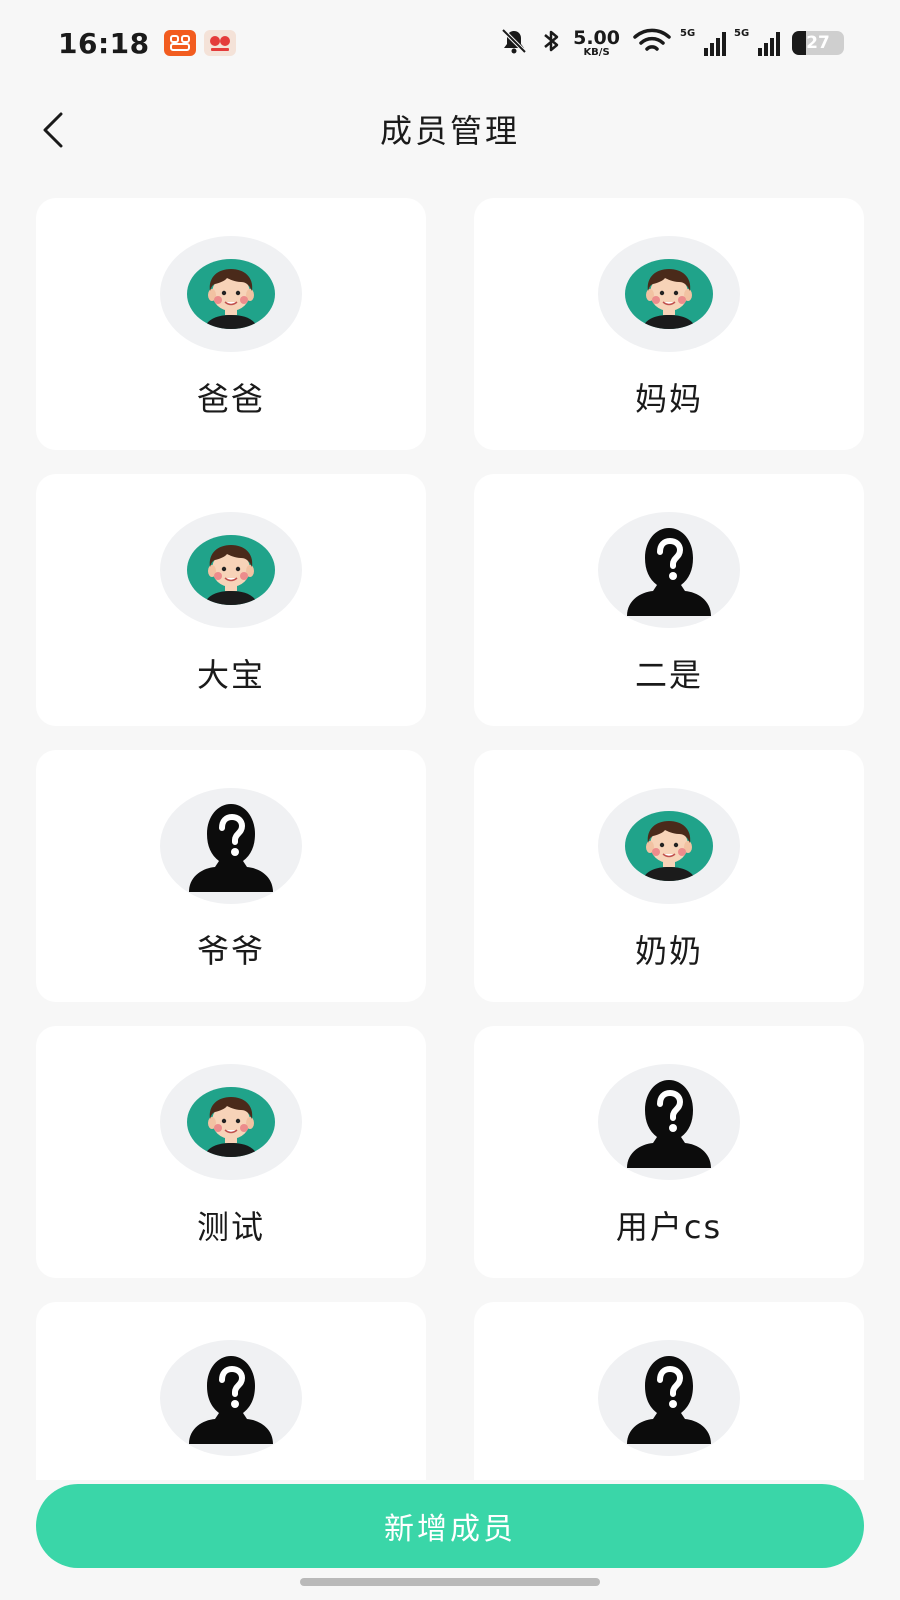 The width and height of the screenshot is (900, 1600). I want to click on wifi-icon, so click(652, 43).